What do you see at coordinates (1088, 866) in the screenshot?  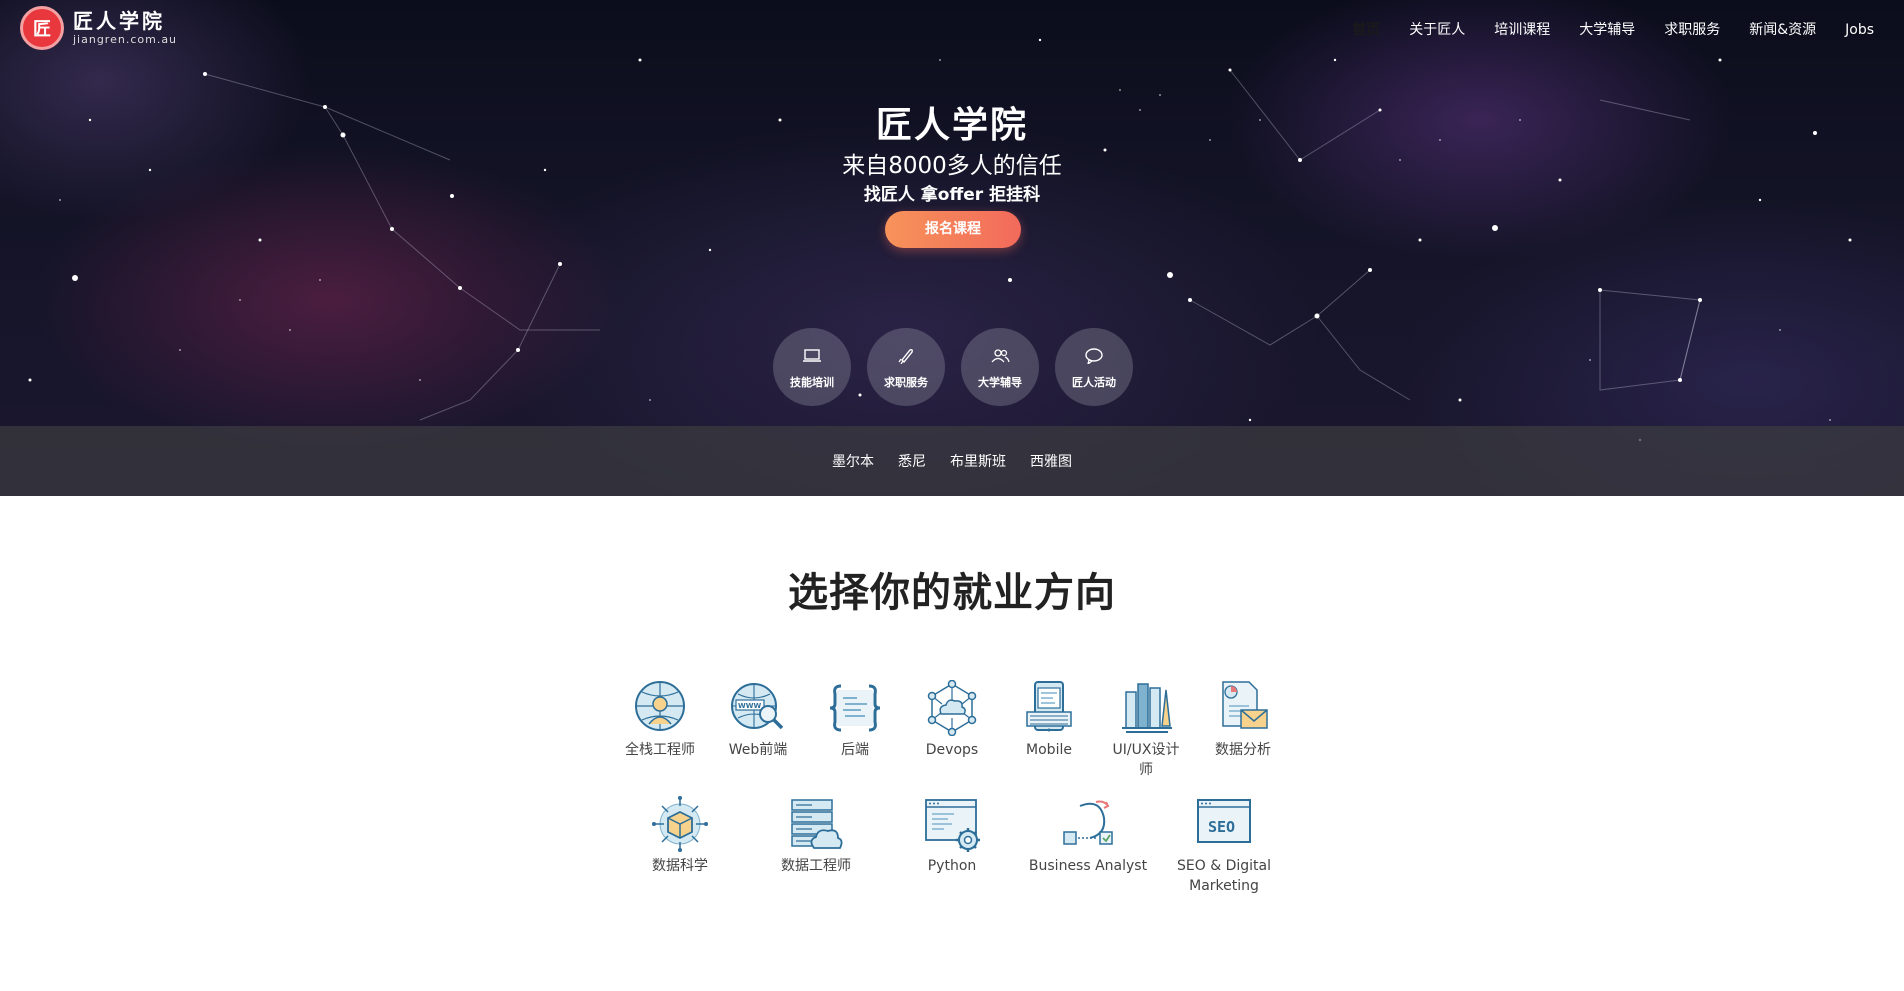 I see `career-label: Business Analyst` at bounding box center [1088, 866].